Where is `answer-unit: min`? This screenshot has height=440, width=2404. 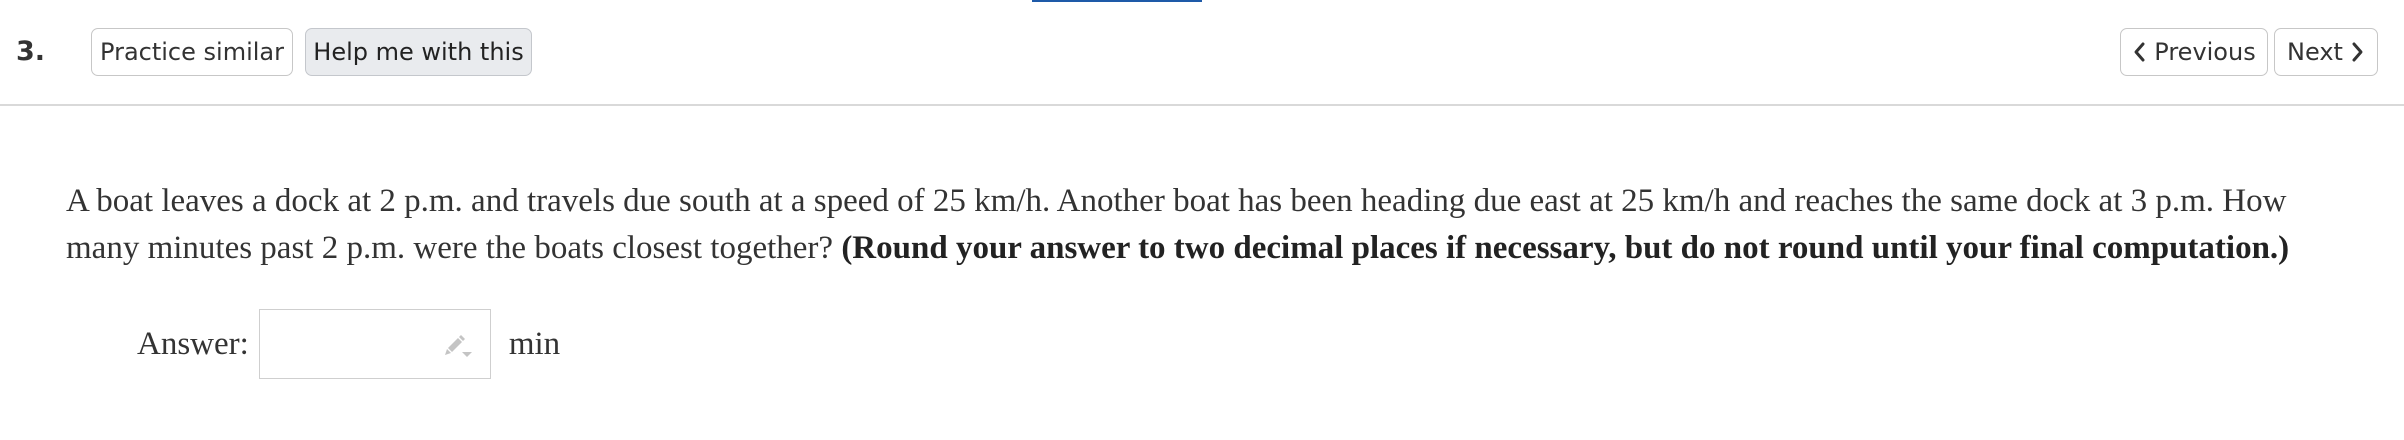
answer-unit: min is located at coordinates (534, 343).